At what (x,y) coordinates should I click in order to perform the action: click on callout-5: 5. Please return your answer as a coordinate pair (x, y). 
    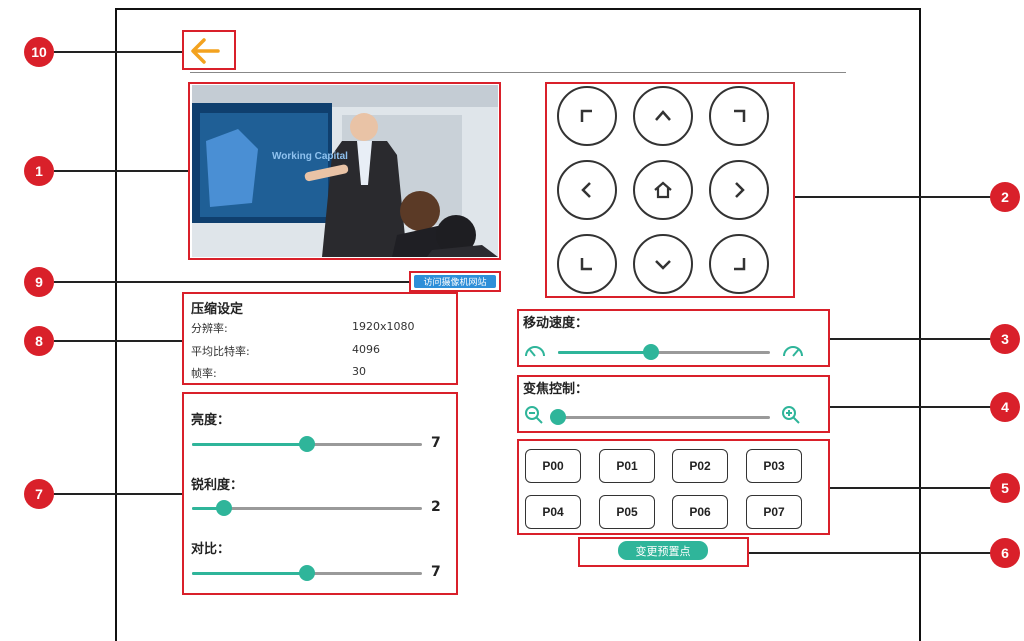
    Looking at the image, I should click on (1005, 488).